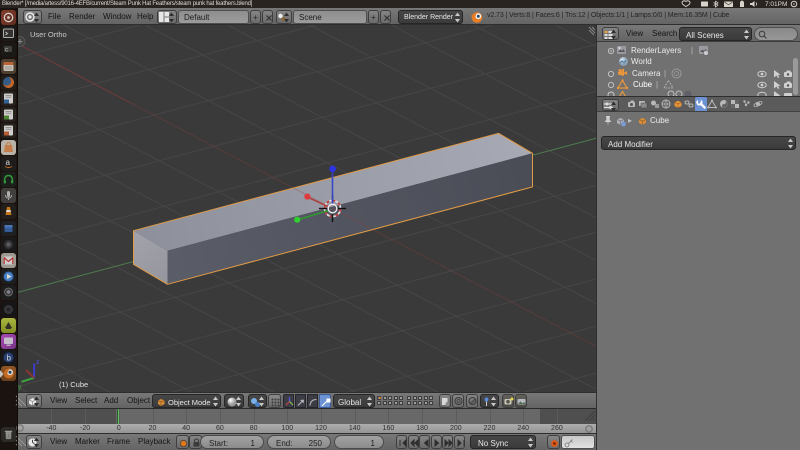 The height and width of the screenshot is (450, 800). Describe the element at coordinates (38, 362) in the screenshot. I see `svg-text: z` at that location.